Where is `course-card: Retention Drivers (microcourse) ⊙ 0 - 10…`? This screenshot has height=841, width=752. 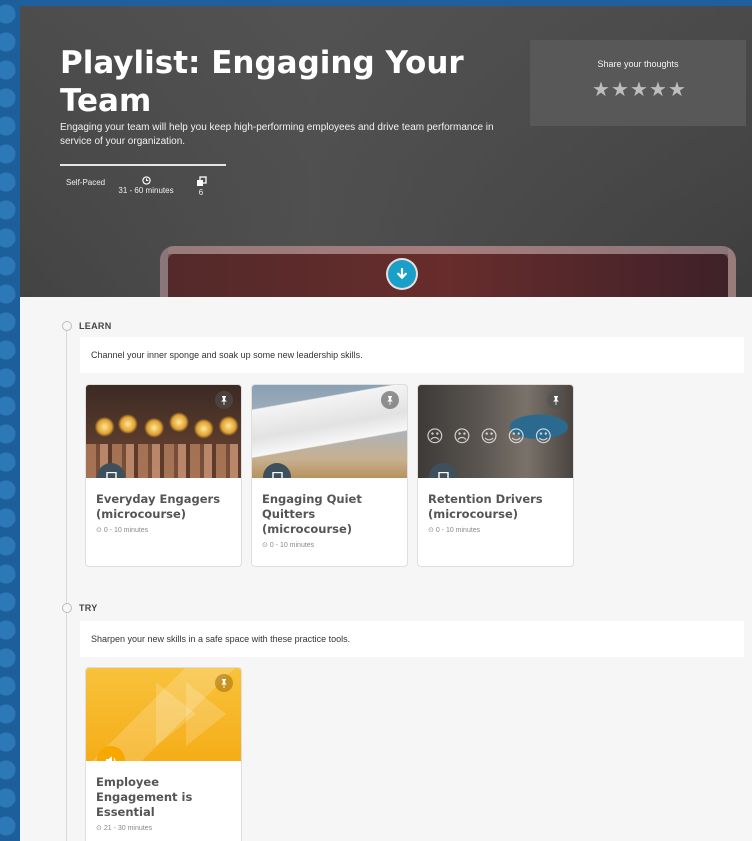
course-card: Retention Drivers (microcourse) ⊙ 0 - 10… is located at coordinates (495, 475).